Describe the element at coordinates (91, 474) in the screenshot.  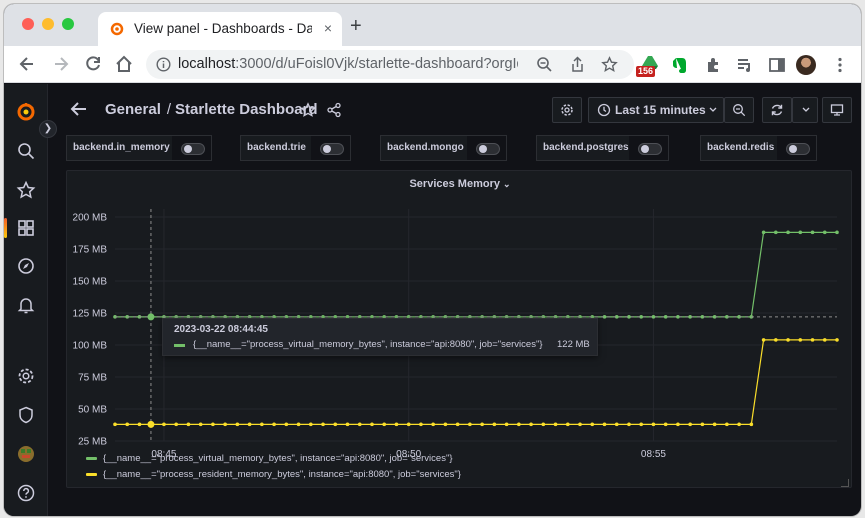
I see `legend-swatch-yellow` at that location.